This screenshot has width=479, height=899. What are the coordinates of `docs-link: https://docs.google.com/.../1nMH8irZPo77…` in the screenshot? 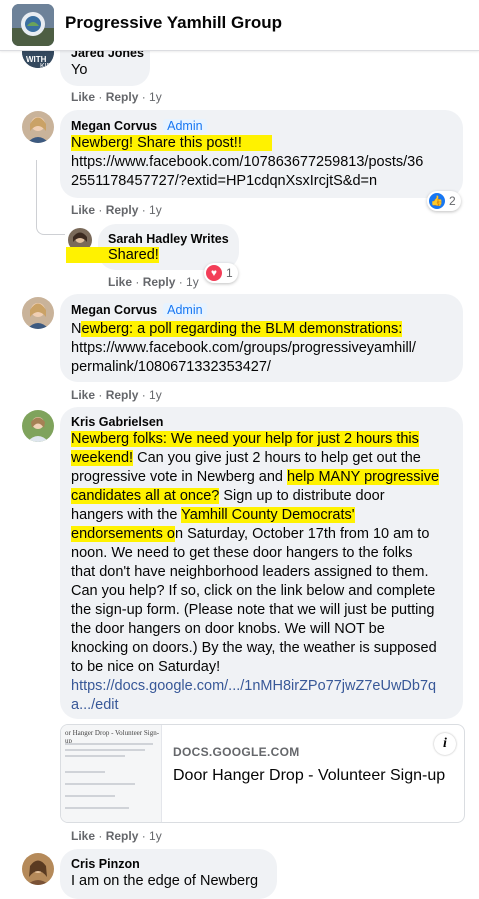 It's located at (255, 686).